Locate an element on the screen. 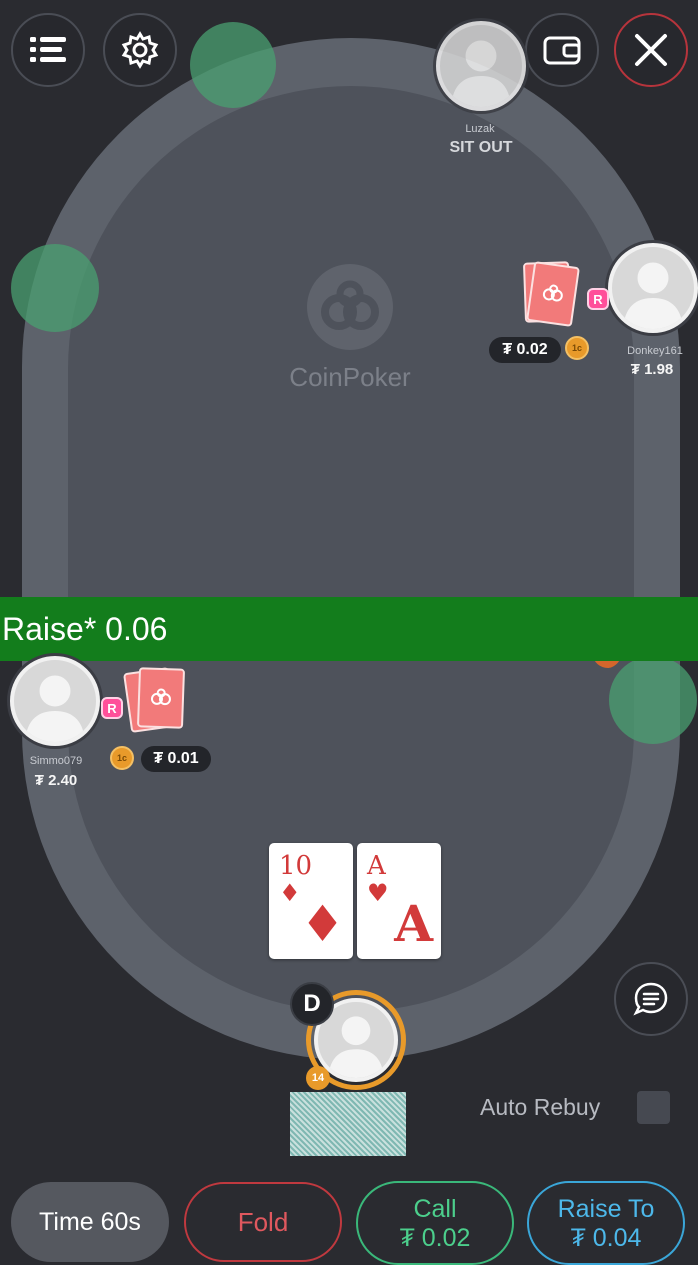 This screenshot has height=1265, width=698. time-bank-button: Time 60s is located at coordinates (90, 1222).